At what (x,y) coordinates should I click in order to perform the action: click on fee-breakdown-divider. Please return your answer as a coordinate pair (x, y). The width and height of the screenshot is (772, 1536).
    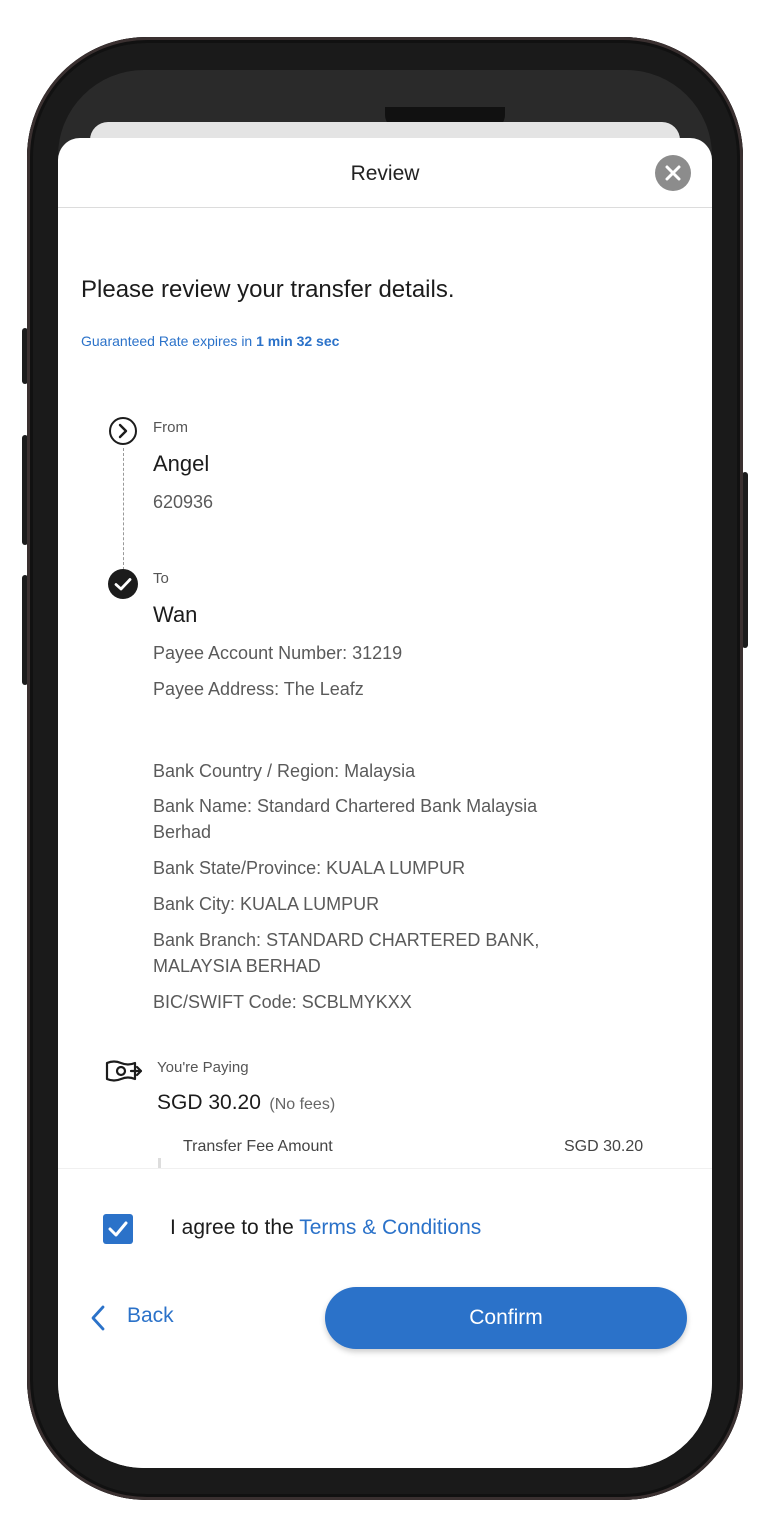
    Looking at the image, I should click on (159, 1163).